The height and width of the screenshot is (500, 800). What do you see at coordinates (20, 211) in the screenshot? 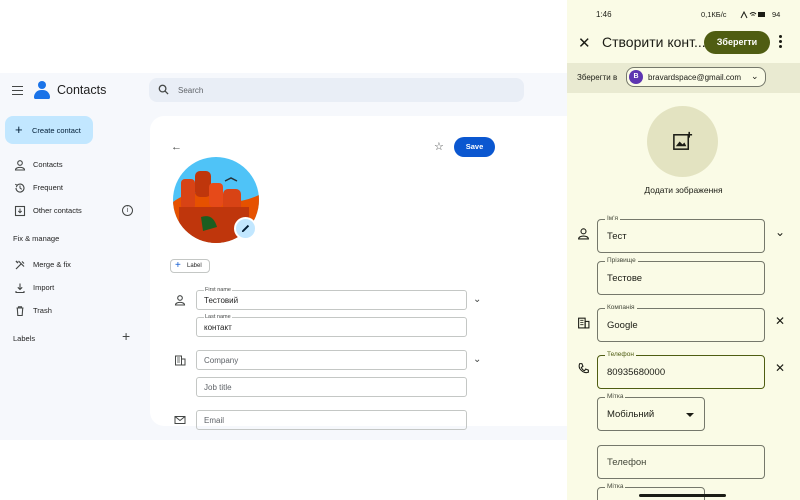
I see `download-box-icon` at bounding box center [20, 211].